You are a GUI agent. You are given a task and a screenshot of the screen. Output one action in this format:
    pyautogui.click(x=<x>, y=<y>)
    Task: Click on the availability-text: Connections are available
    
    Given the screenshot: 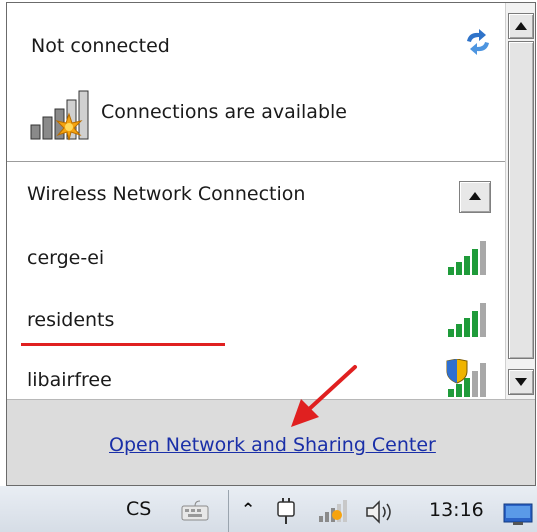 What is the action you would take?
    pyautogui.click(x=224, y=112)
    